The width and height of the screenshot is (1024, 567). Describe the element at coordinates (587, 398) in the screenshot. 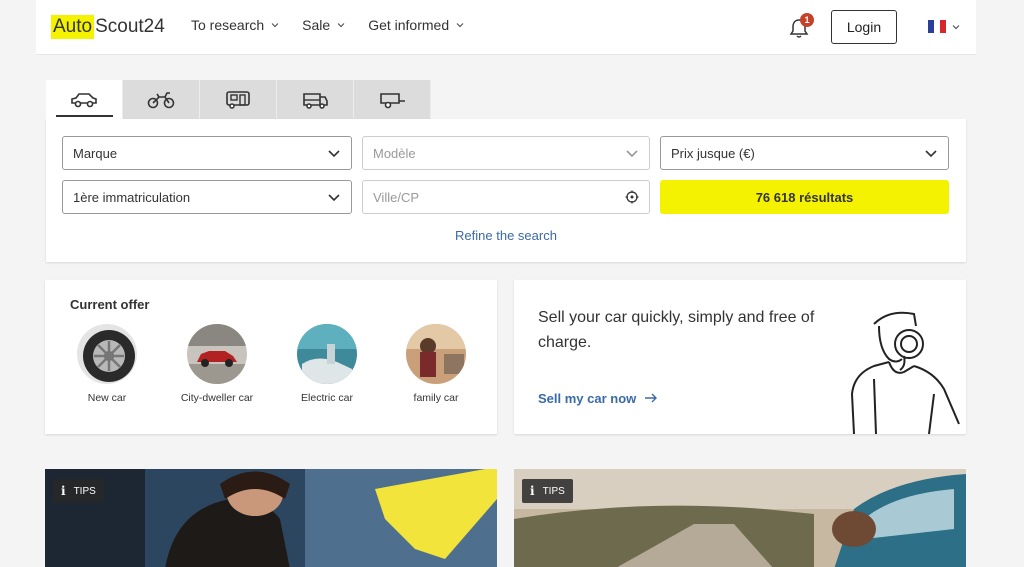

I see `sell-my-car-label: Sell my car now` at that location.